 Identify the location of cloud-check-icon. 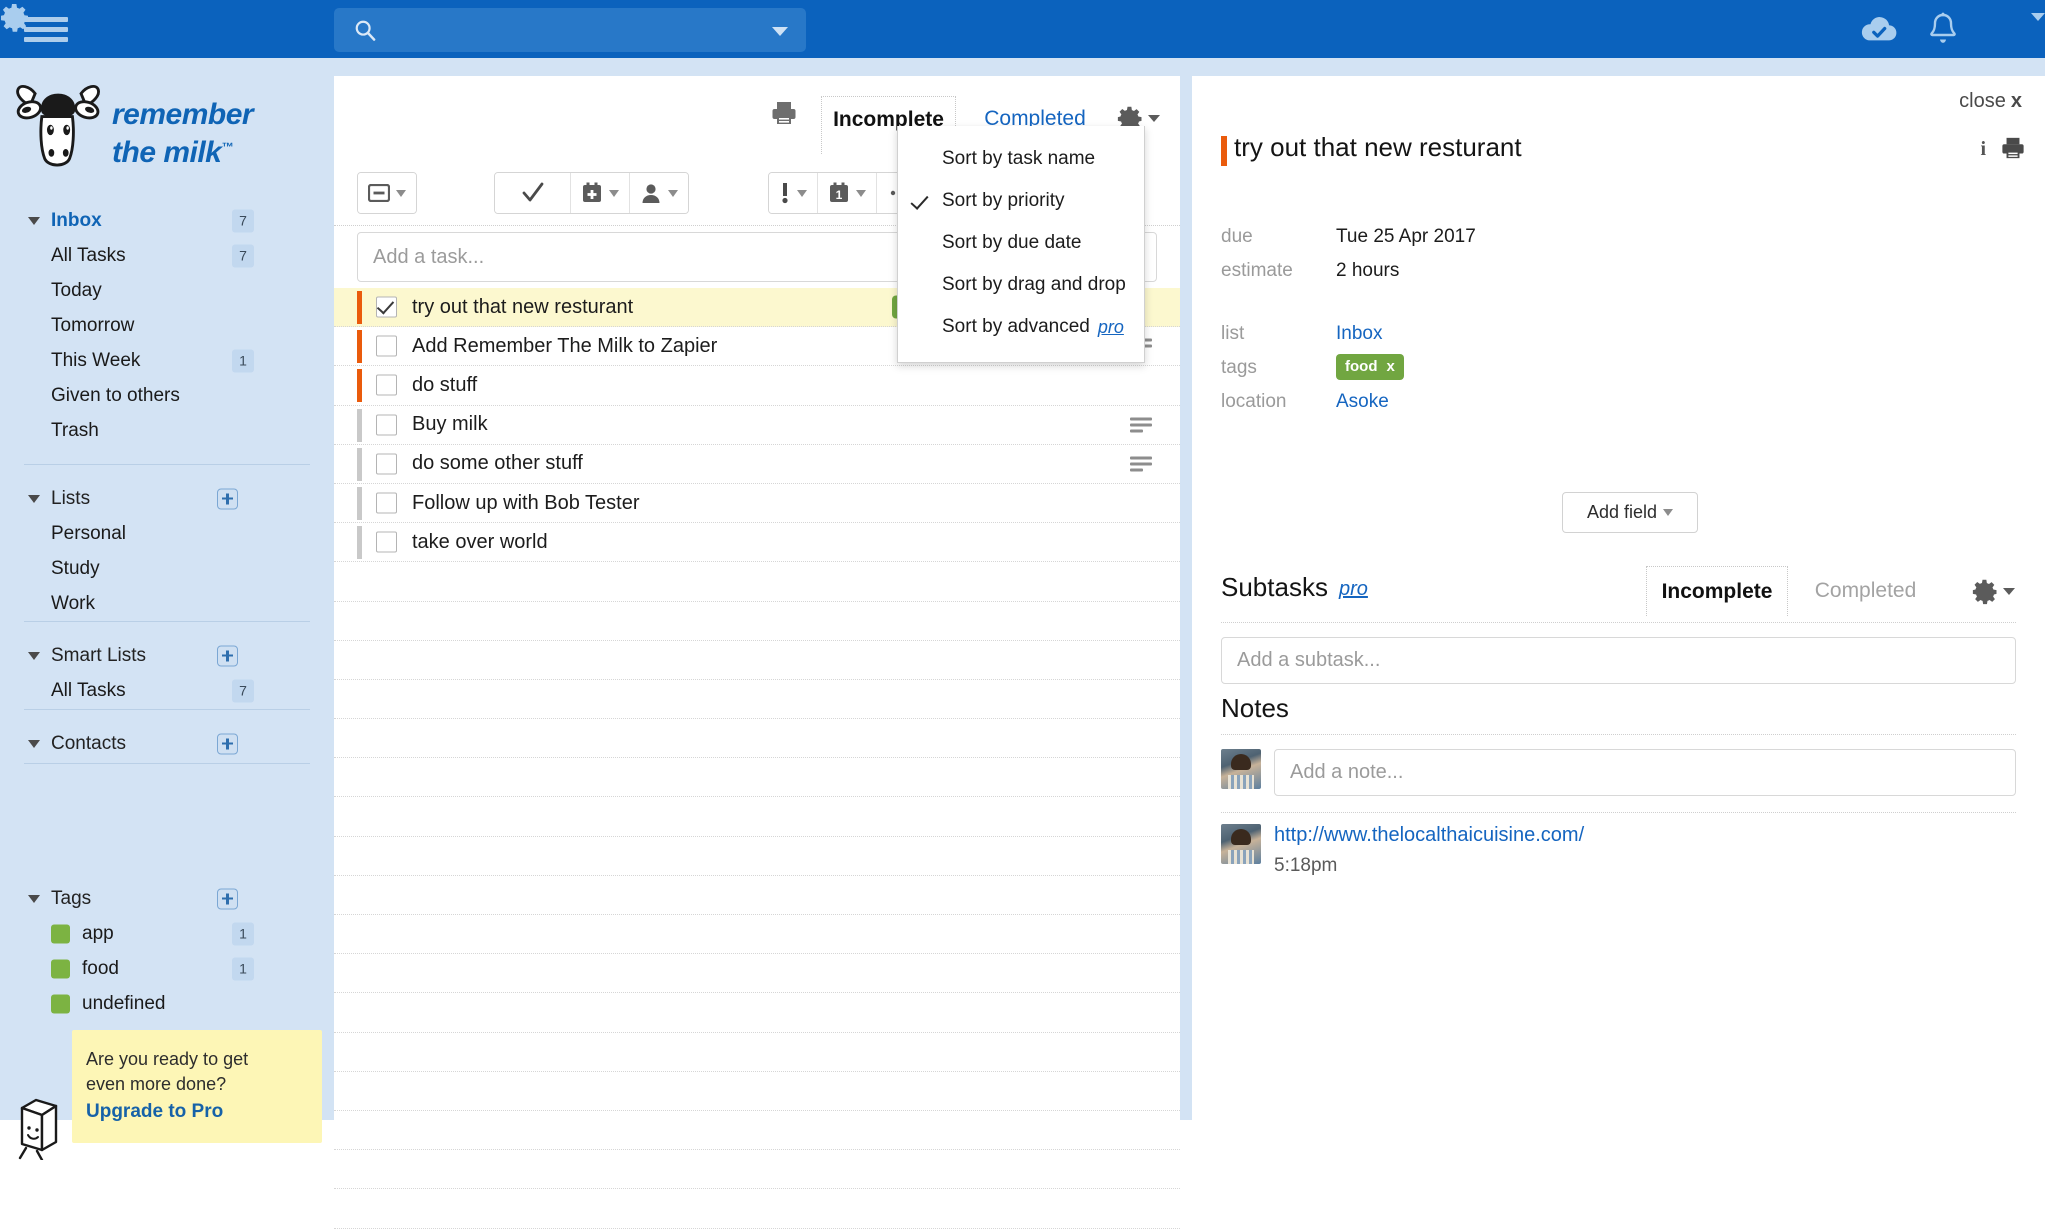
(1879, 29).